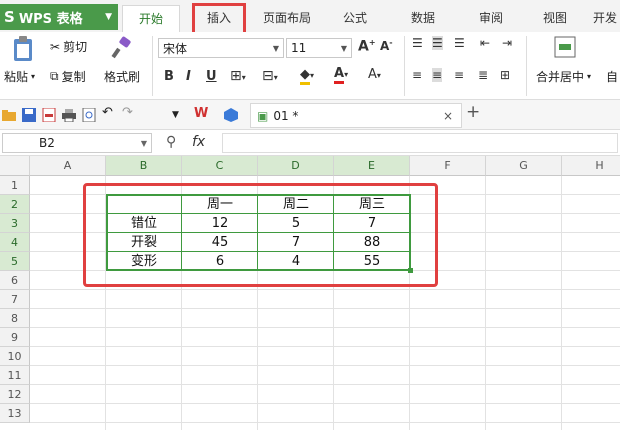 Image resolution: width=620 pixels, height=430 pixels. I want to click on paste-label: 粘贴 ▾, so click(19, 76).